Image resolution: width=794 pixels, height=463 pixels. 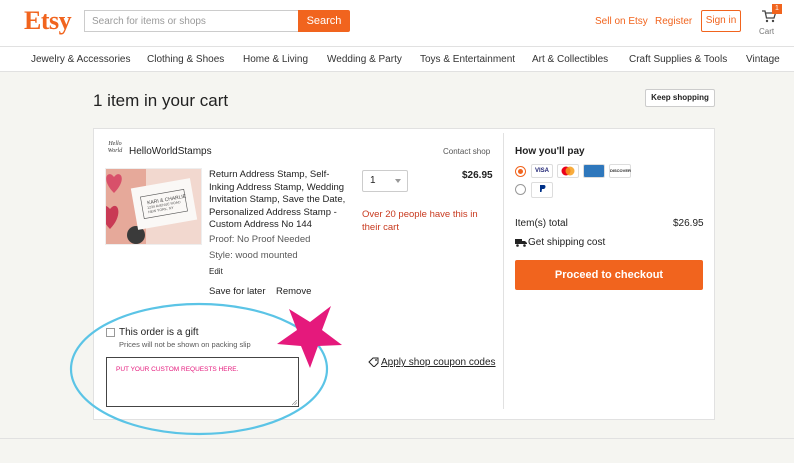 What do you see at coordinates (158, 332) in the screenshot?
I see `gift-label: This order is a gift` at bounding box center [158, 332].